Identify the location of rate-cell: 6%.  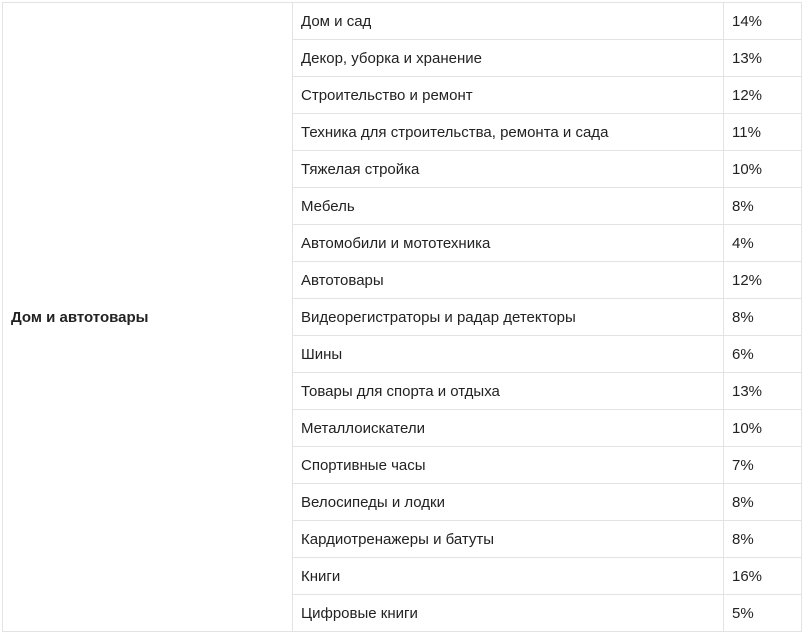
(762, 354).